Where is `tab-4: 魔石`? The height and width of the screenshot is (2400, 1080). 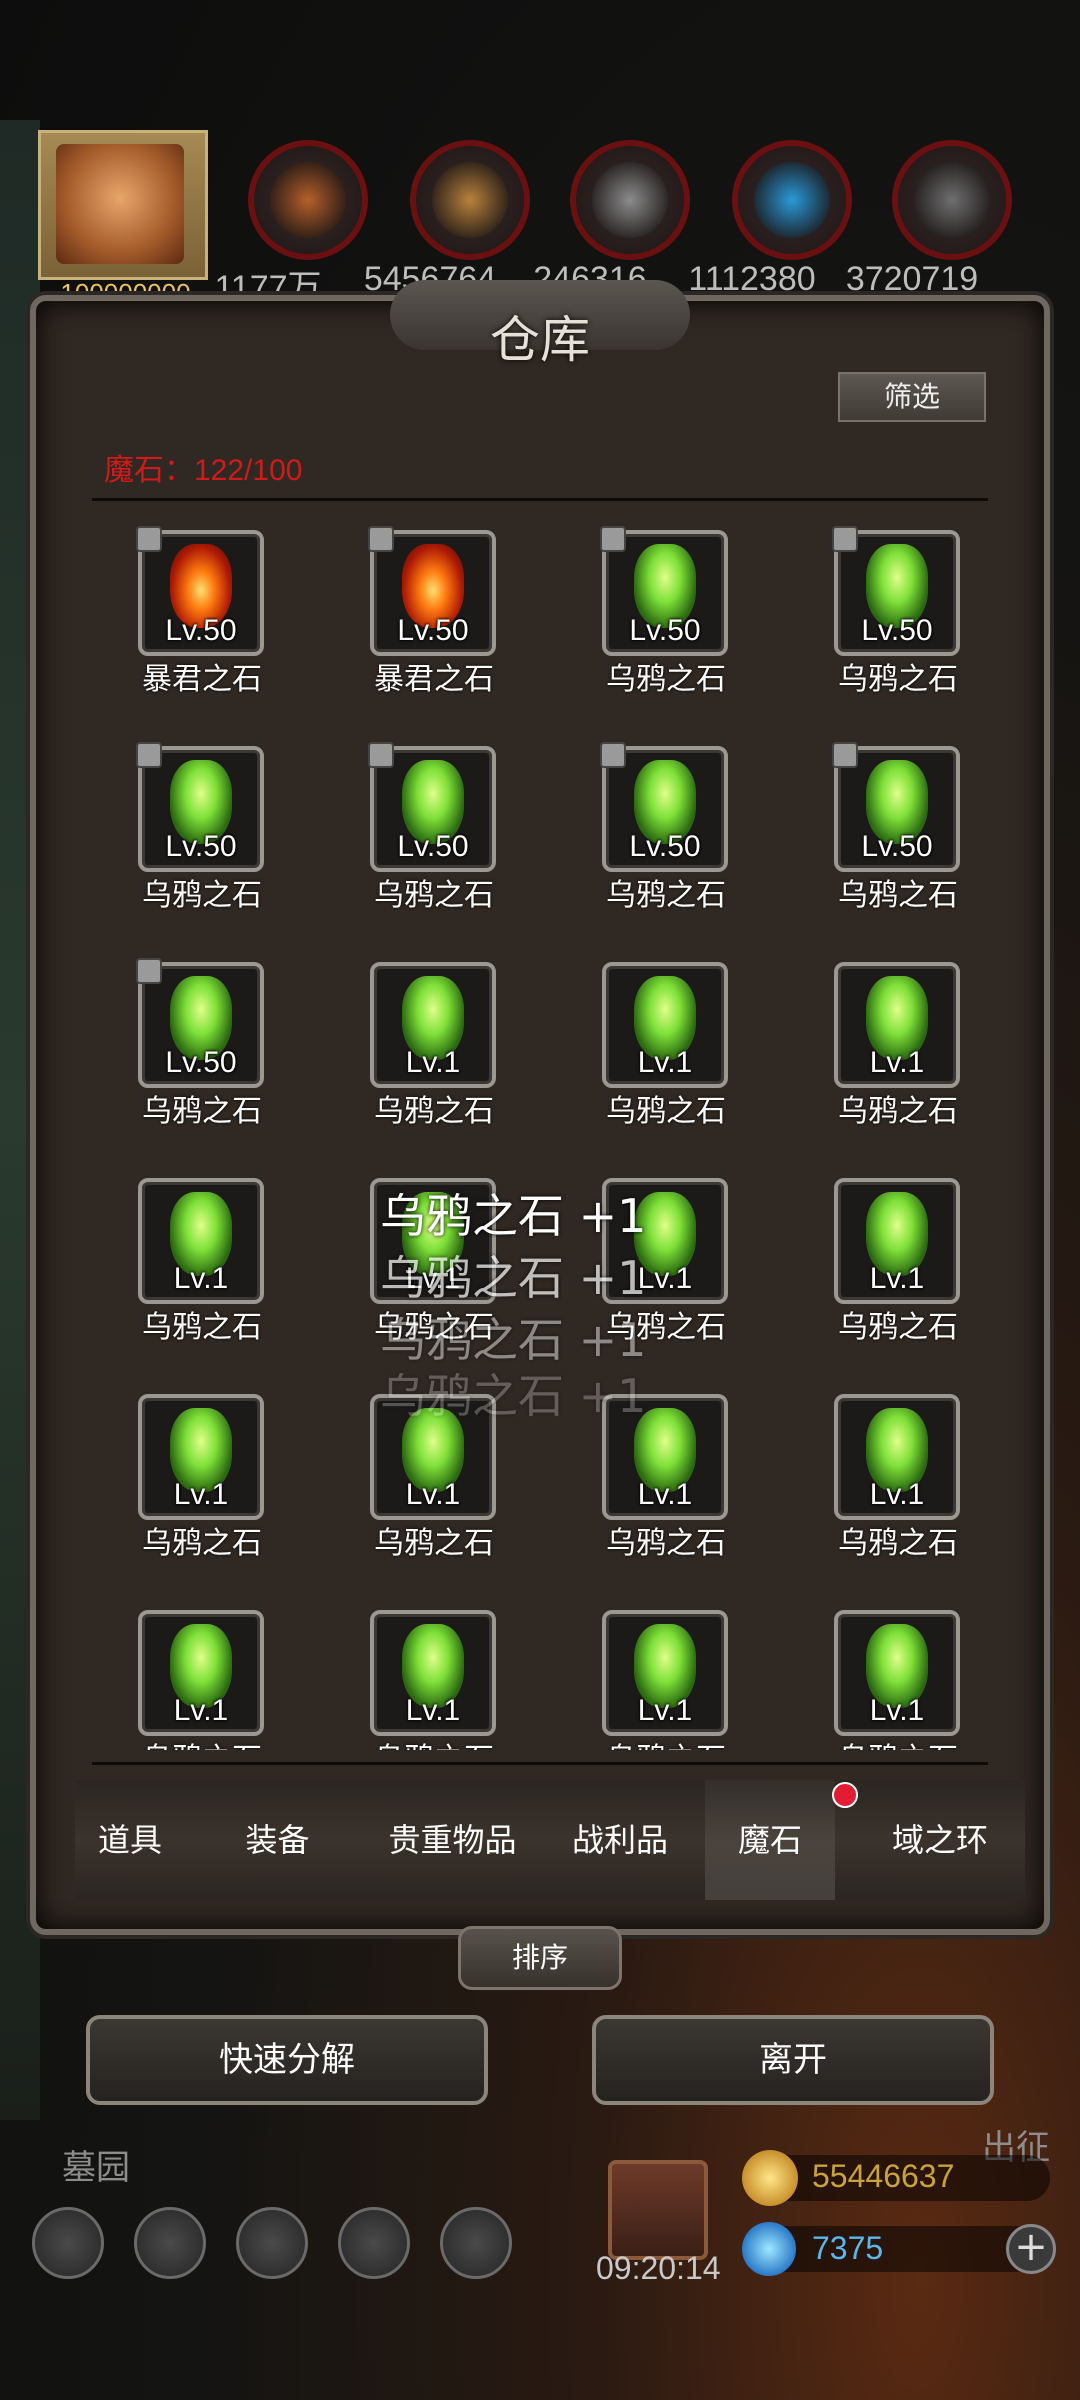
tab-4: 魔石 is located at coordinates (770, 1840).